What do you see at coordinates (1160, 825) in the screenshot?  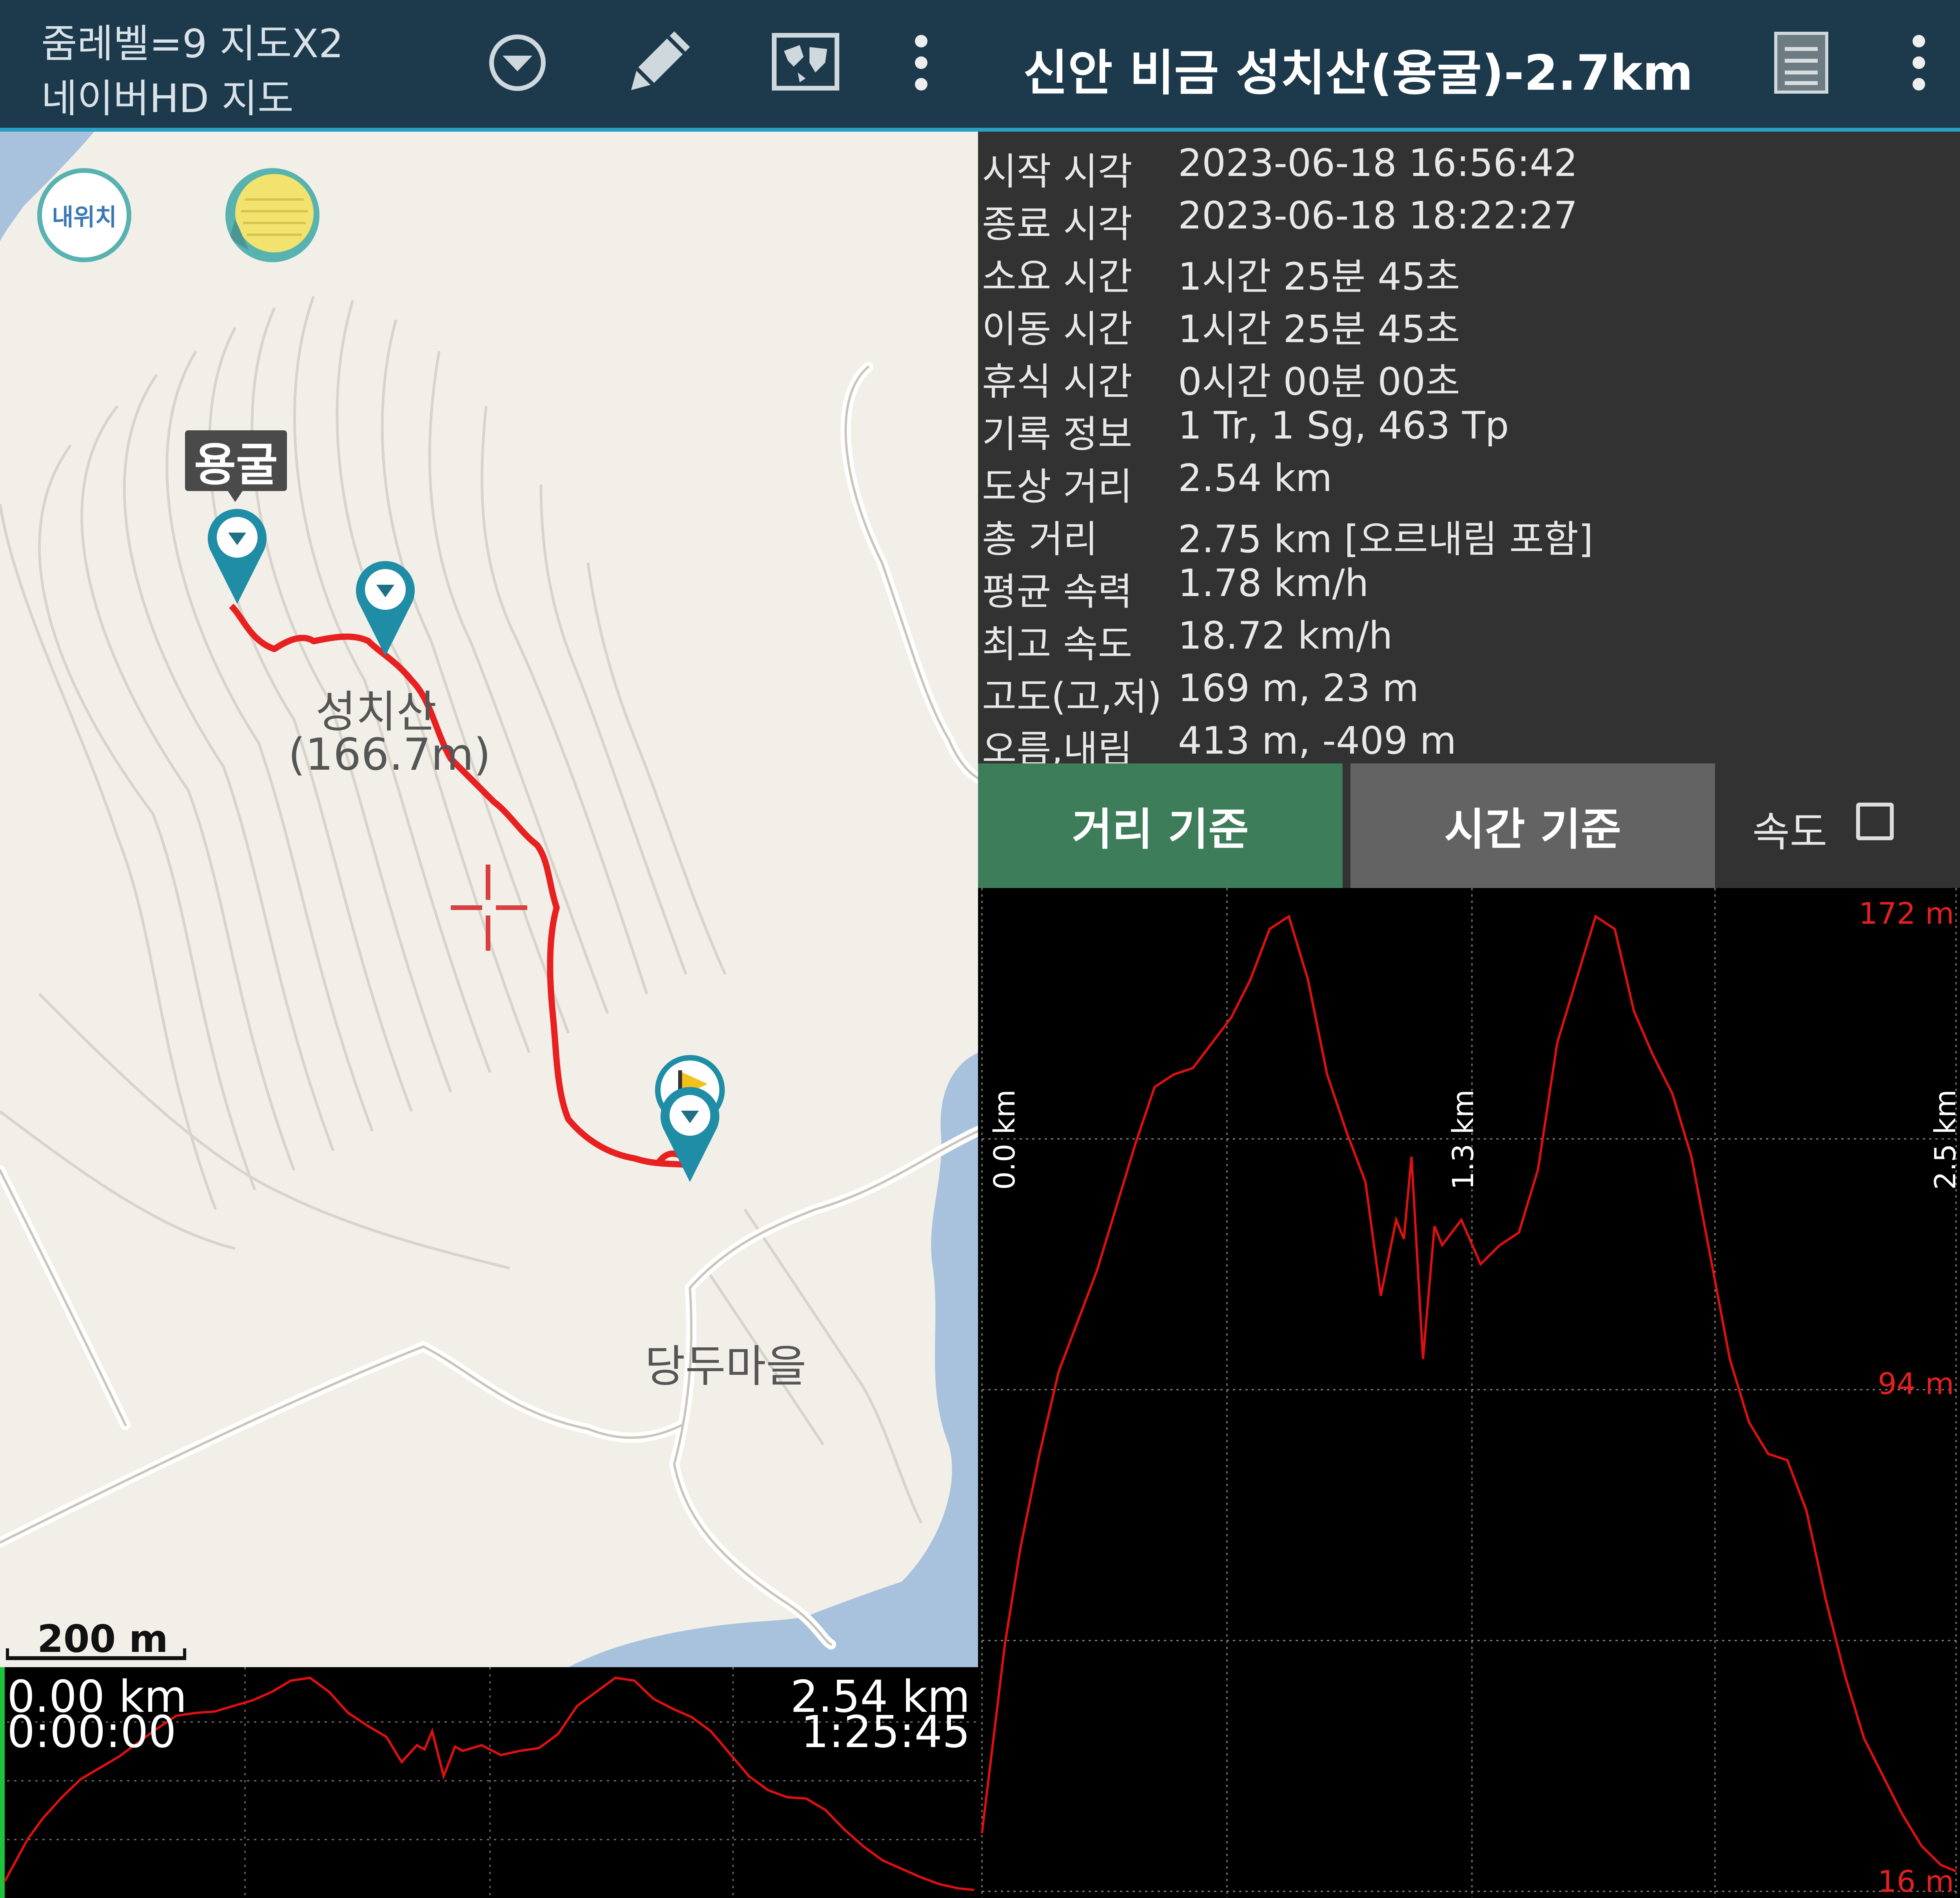 I see `tab-distance: 거리 기준` at bounding box center [1160, 825].